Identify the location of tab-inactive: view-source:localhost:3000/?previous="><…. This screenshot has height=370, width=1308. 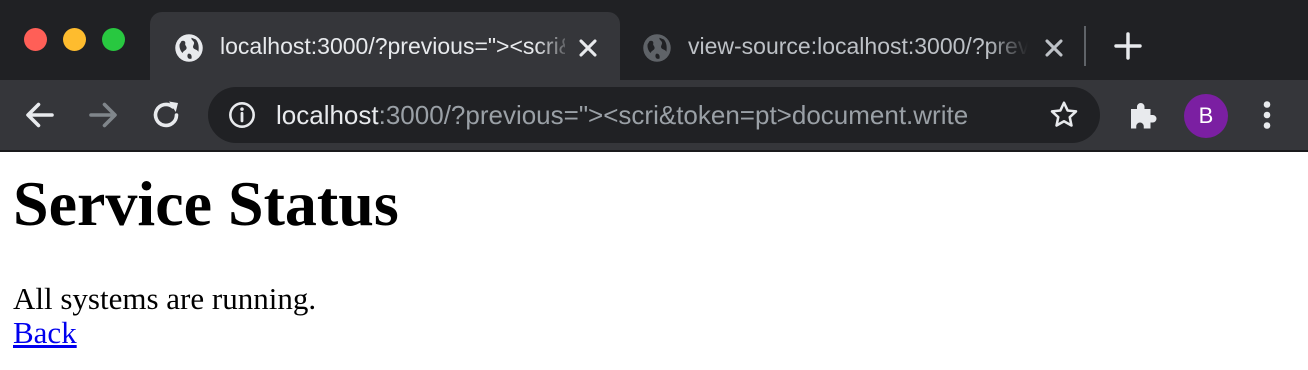
(855, 46).